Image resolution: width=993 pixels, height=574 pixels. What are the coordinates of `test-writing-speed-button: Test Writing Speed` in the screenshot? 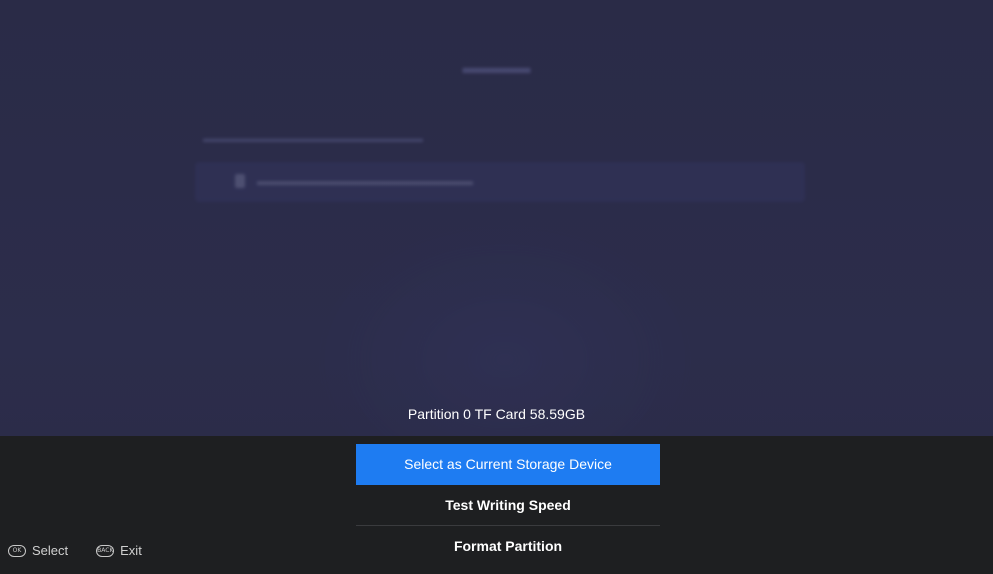 It's located at (508, 505).